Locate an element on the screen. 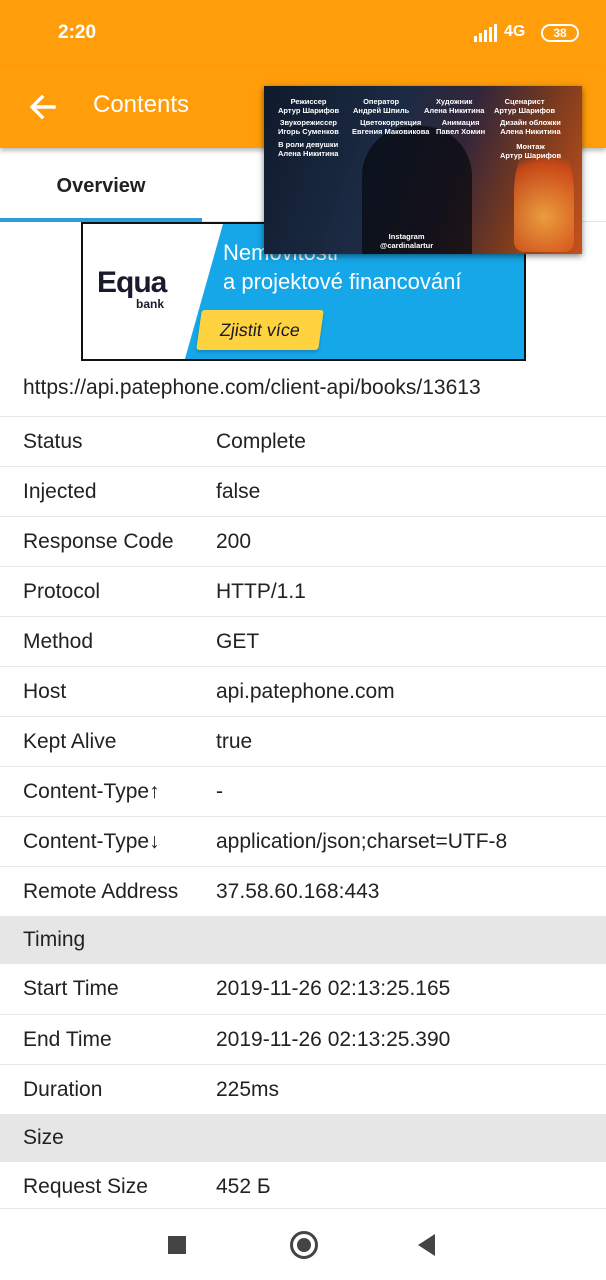 The height and width of the screenshot is (1280, 606). row-end-time: End Time 2019-11-26 02:13:25.390 is located at coordinates (303, 1039).